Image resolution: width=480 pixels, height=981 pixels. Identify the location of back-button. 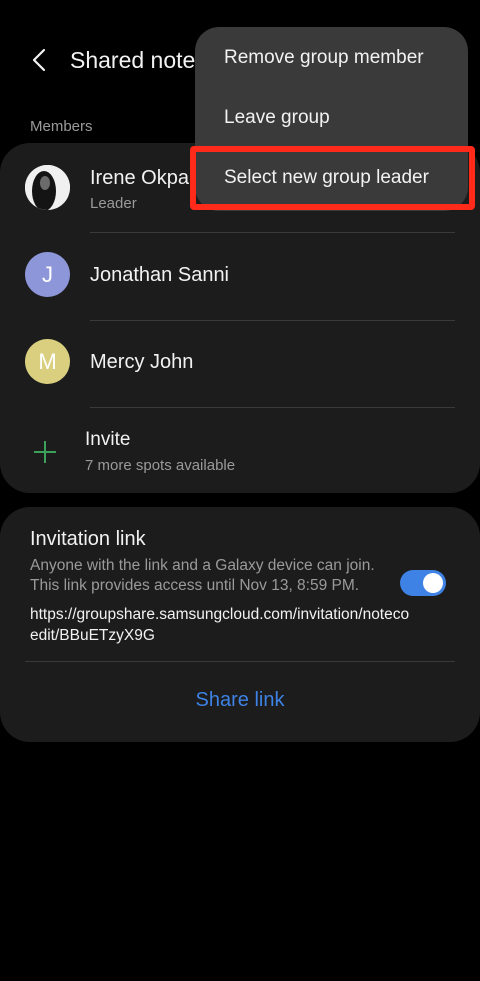
(40, 60).